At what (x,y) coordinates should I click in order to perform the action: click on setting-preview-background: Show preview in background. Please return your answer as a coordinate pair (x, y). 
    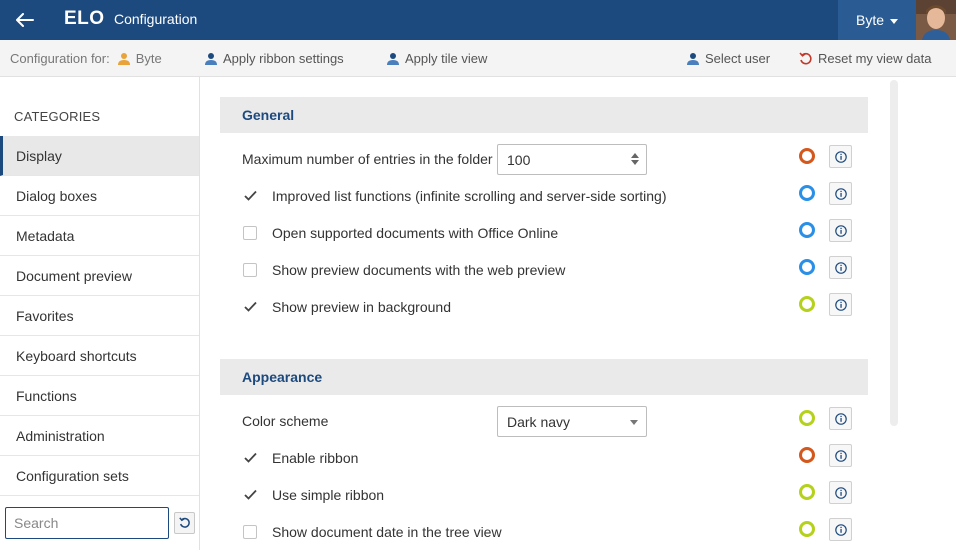
    Looking at the image, I should click on (549, 306).